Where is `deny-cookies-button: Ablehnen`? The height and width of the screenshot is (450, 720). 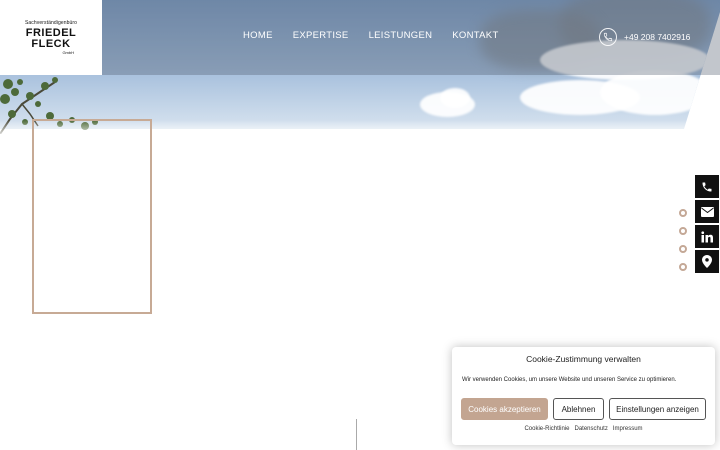 deny-cookies-button: Ablehnen is located at coordinates (578, 409).